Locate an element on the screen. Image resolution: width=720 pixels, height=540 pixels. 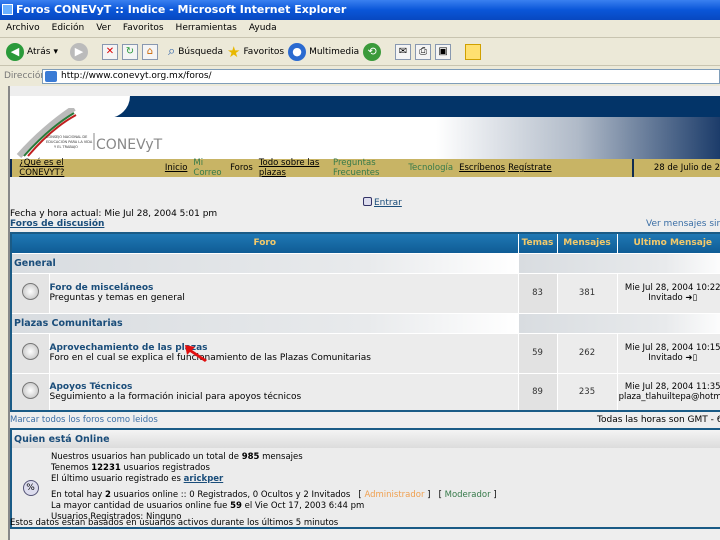
online-text: ] [ is located at coordinates (434, 495).